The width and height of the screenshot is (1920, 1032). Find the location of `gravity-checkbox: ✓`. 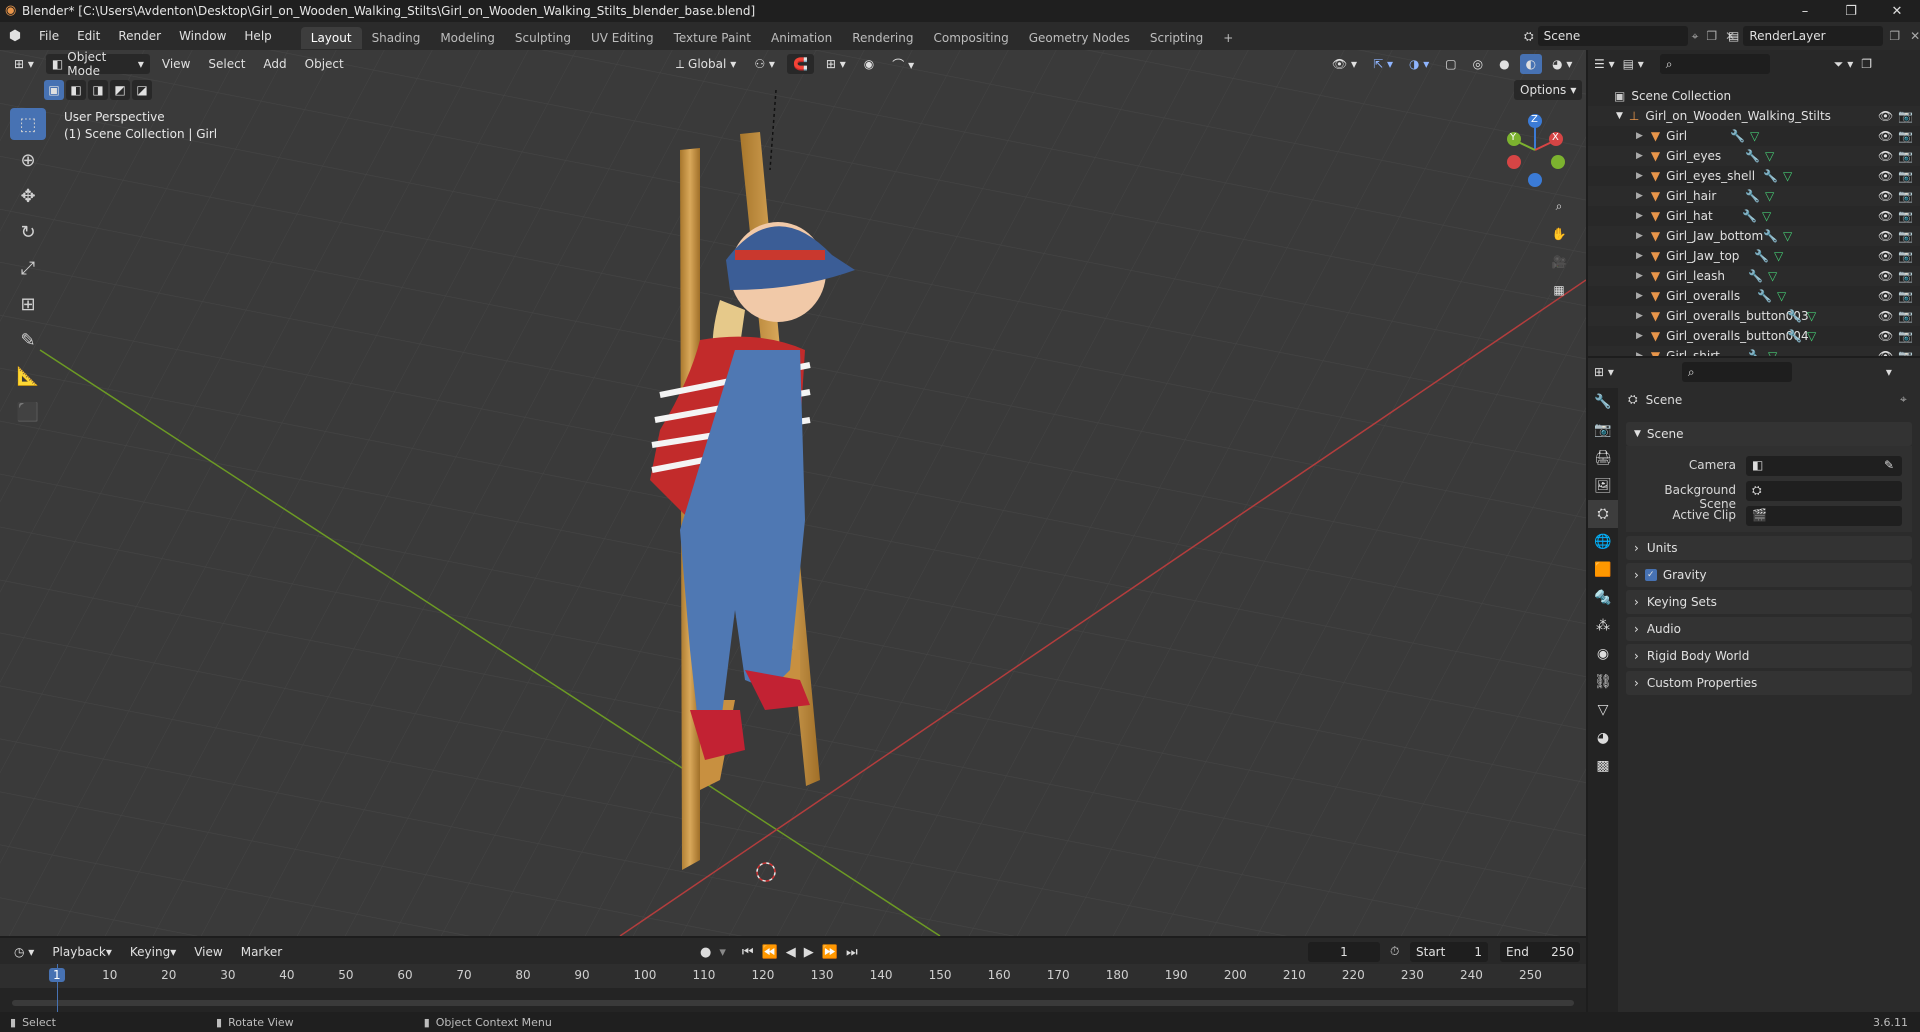

gravity-checkbox: ✓ is located at coordinates (1650, 575).